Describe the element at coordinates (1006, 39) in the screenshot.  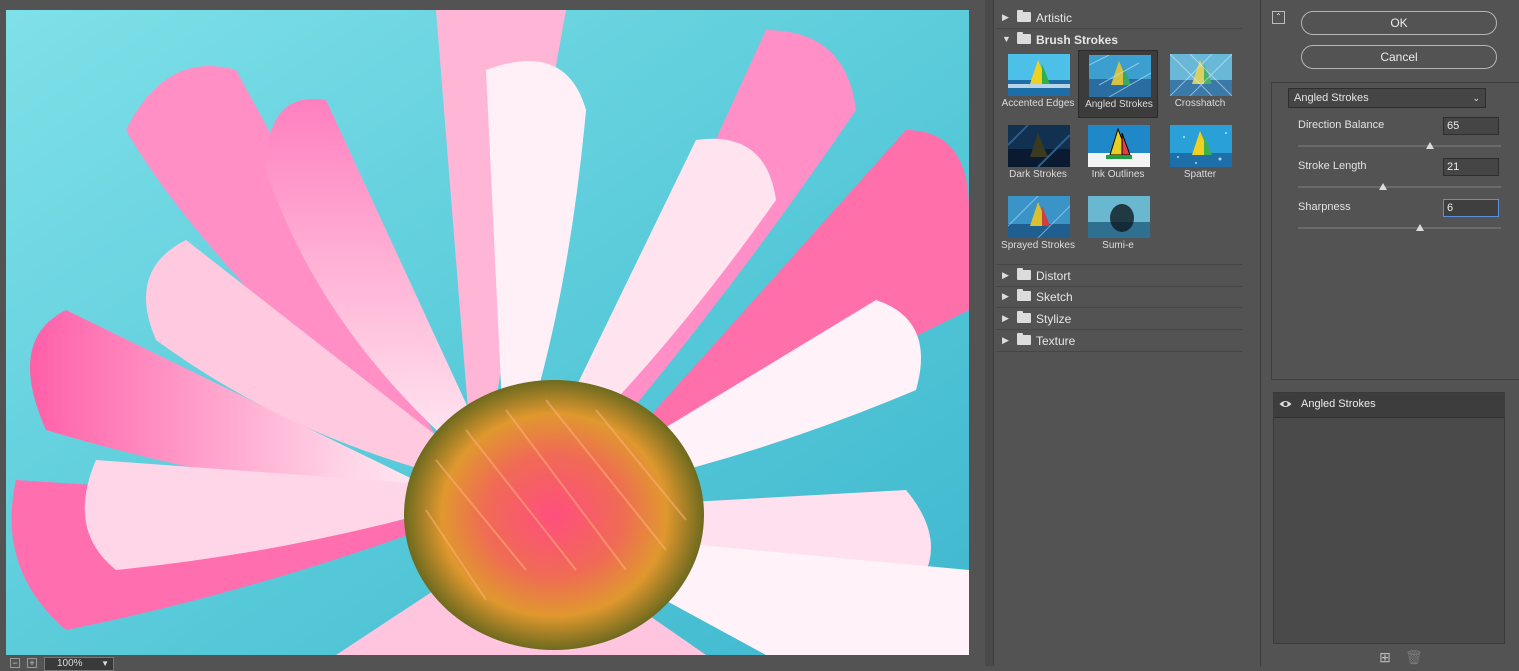
I see `collapse-arrow-icon: ▼` at that location.